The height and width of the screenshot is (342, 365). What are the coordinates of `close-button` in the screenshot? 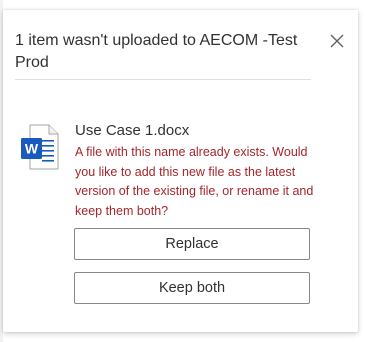 It's located at (337, 41).